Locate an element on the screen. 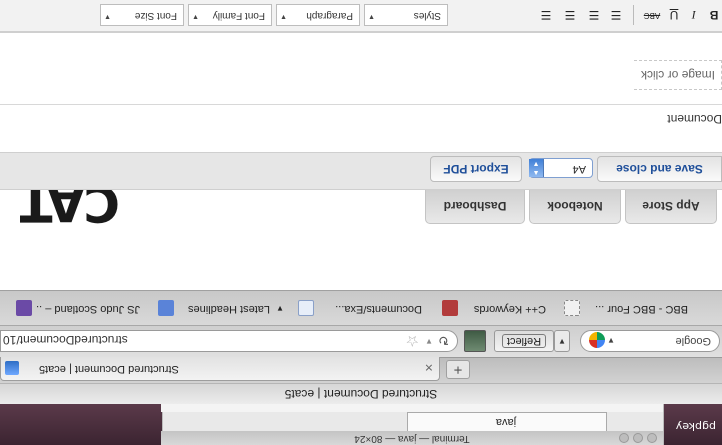 The width and height of the screenshot is (722, 445). align-center-icon: ☰ is located at coordinates (594, 15).